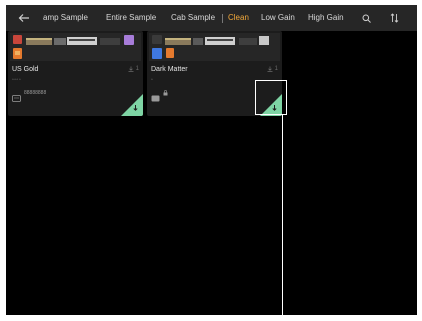 The image size is (422, 321). What do you see at coordinates (271, 97) in the screenshot?
I see `highlight-box` at bounding box center [271, 97].